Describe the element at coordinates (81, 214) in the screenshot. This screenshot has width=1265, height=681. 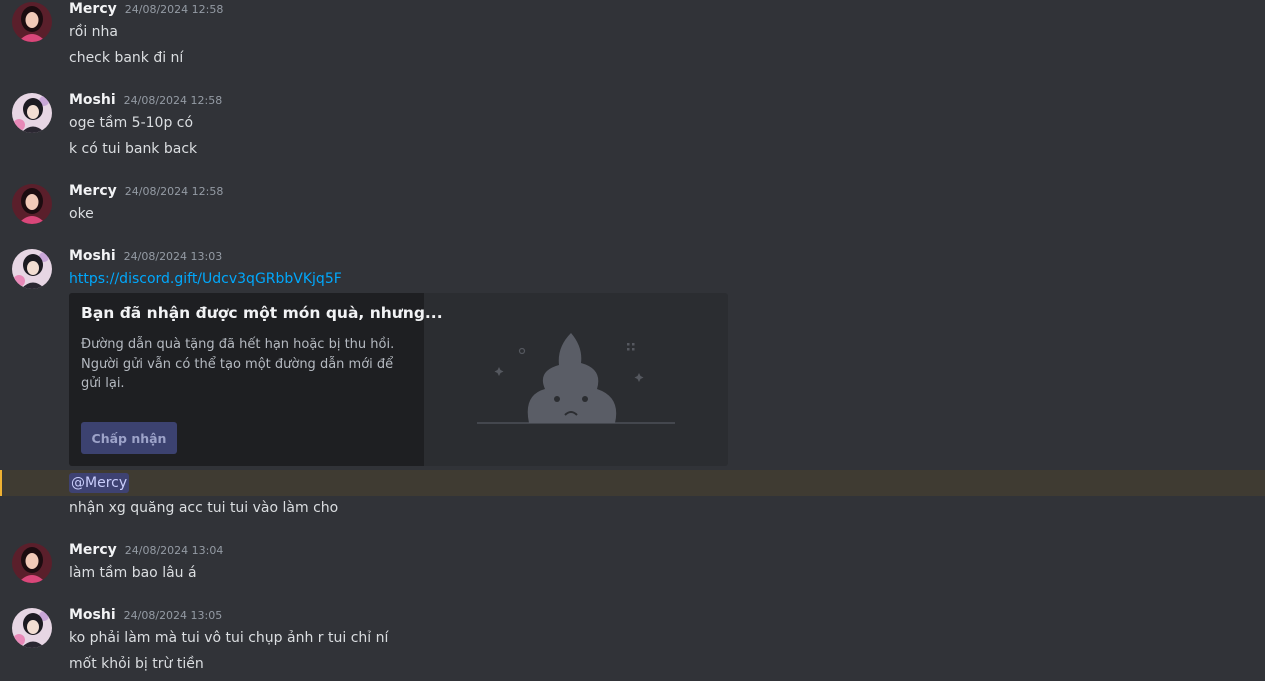
I see `message-text: oke` at that location.